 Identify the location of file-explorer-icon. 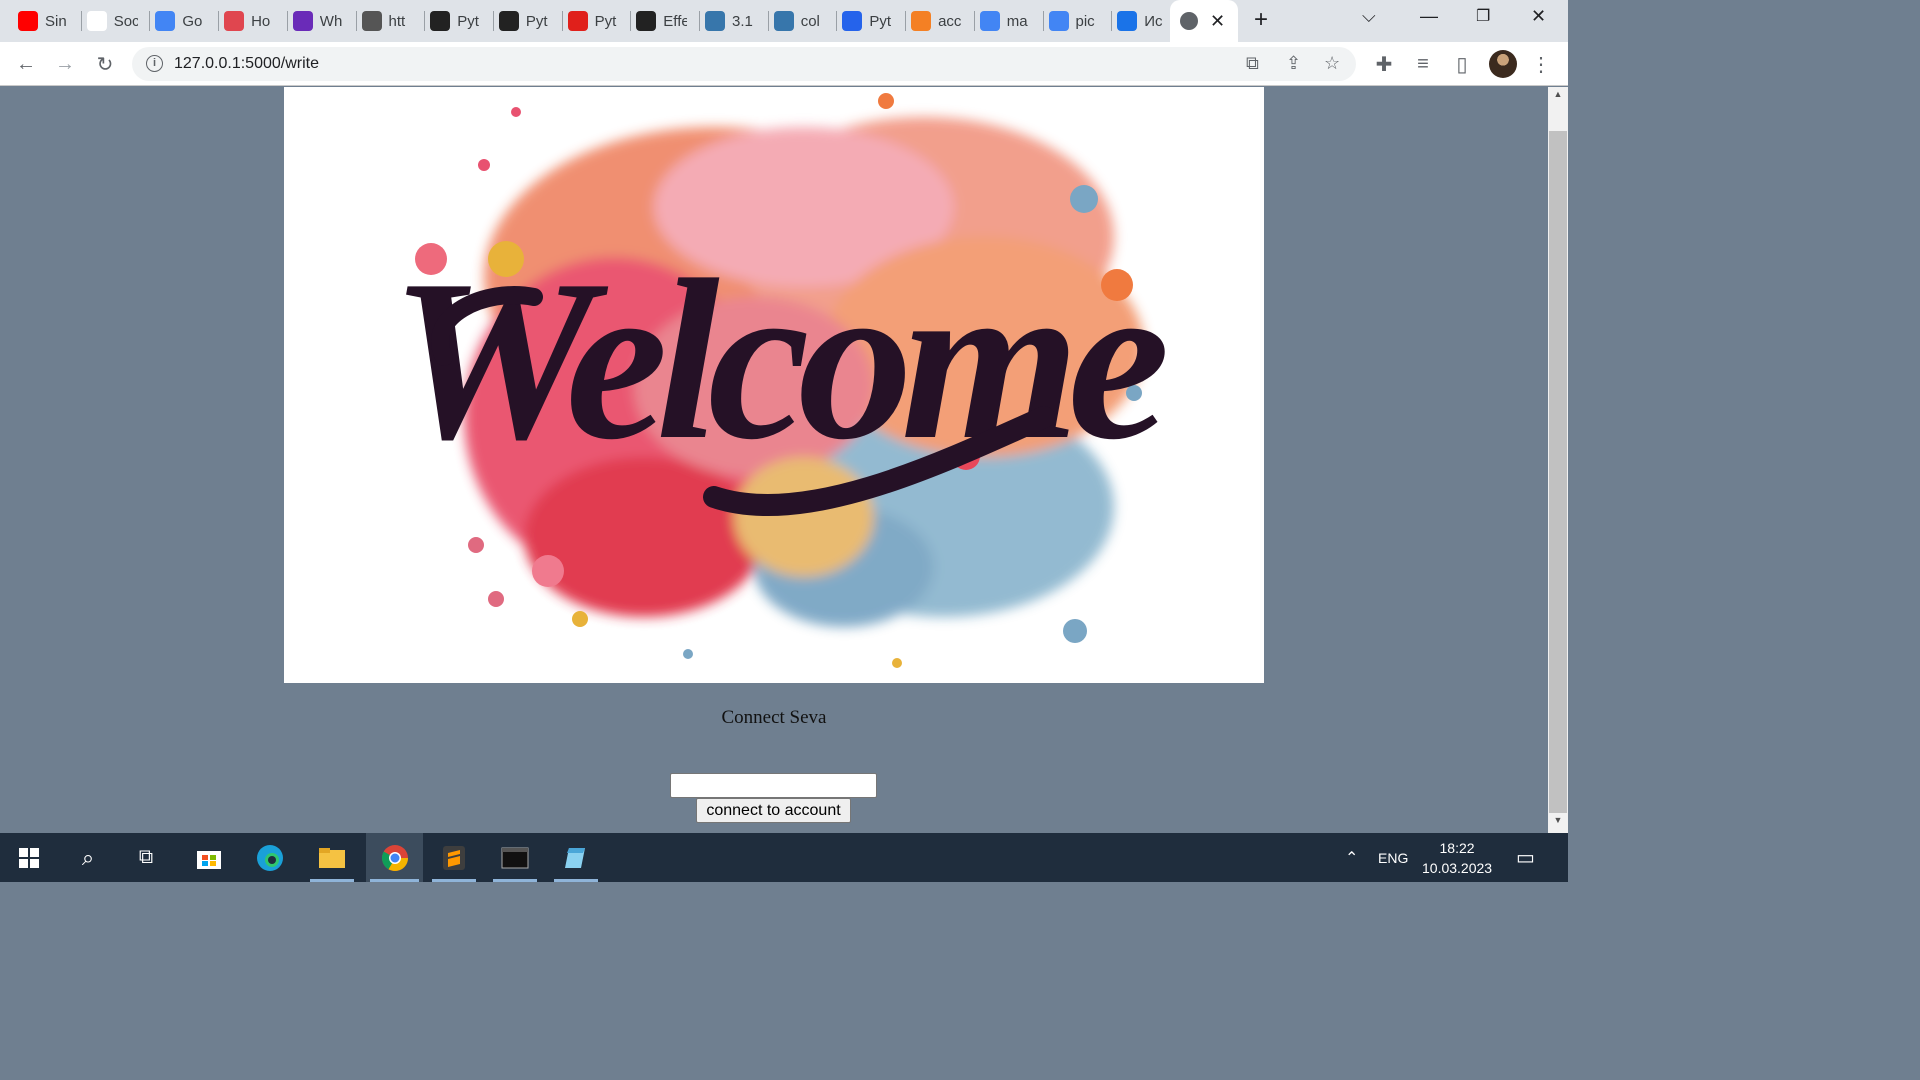
(332, 857).